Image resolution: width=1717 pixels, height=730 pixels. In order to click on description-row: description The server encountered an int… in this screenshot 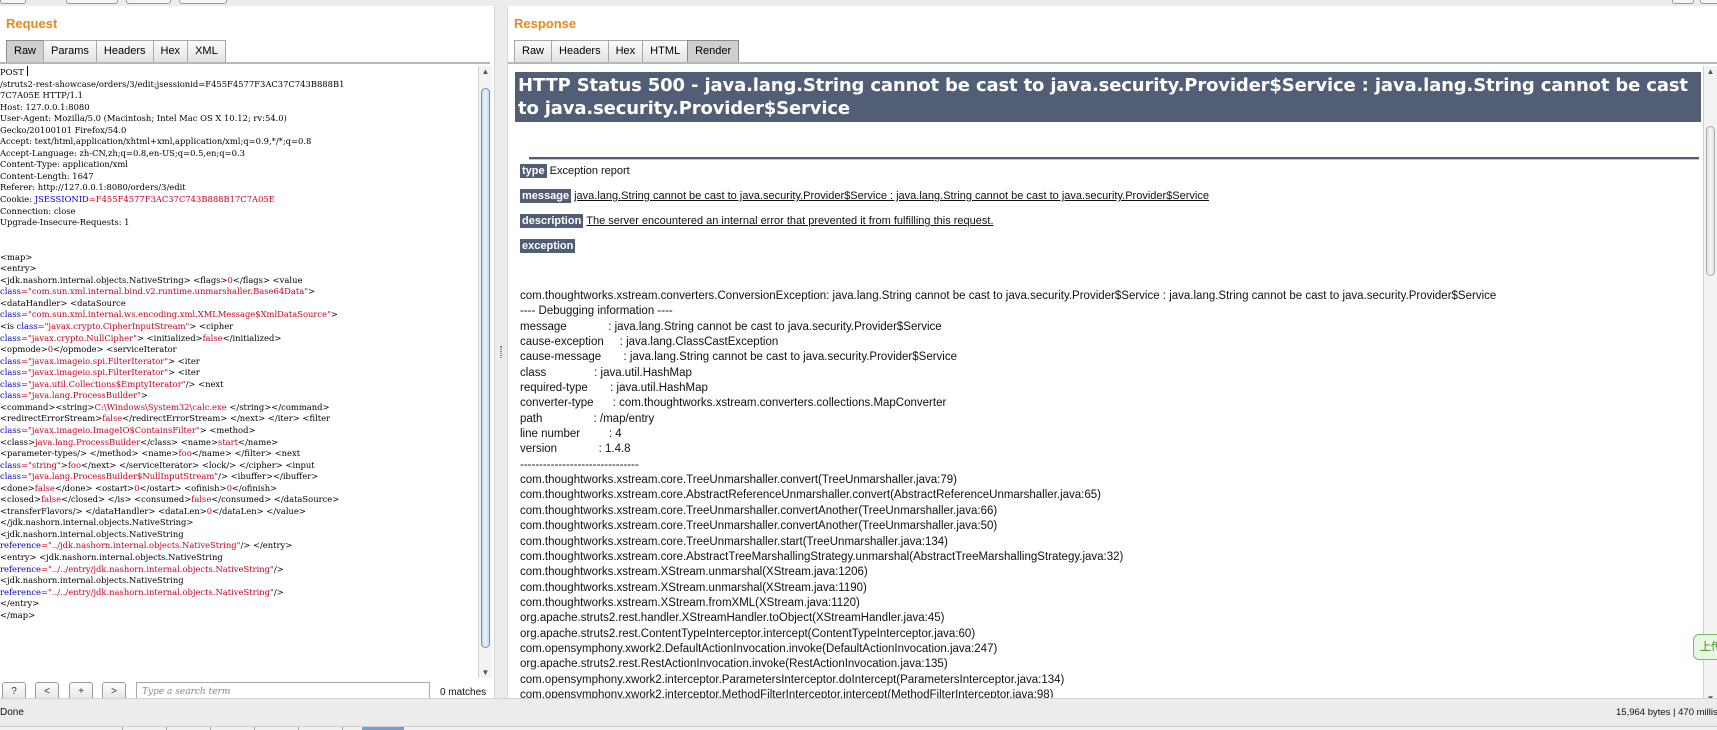, I will do `click(757, 221)`.